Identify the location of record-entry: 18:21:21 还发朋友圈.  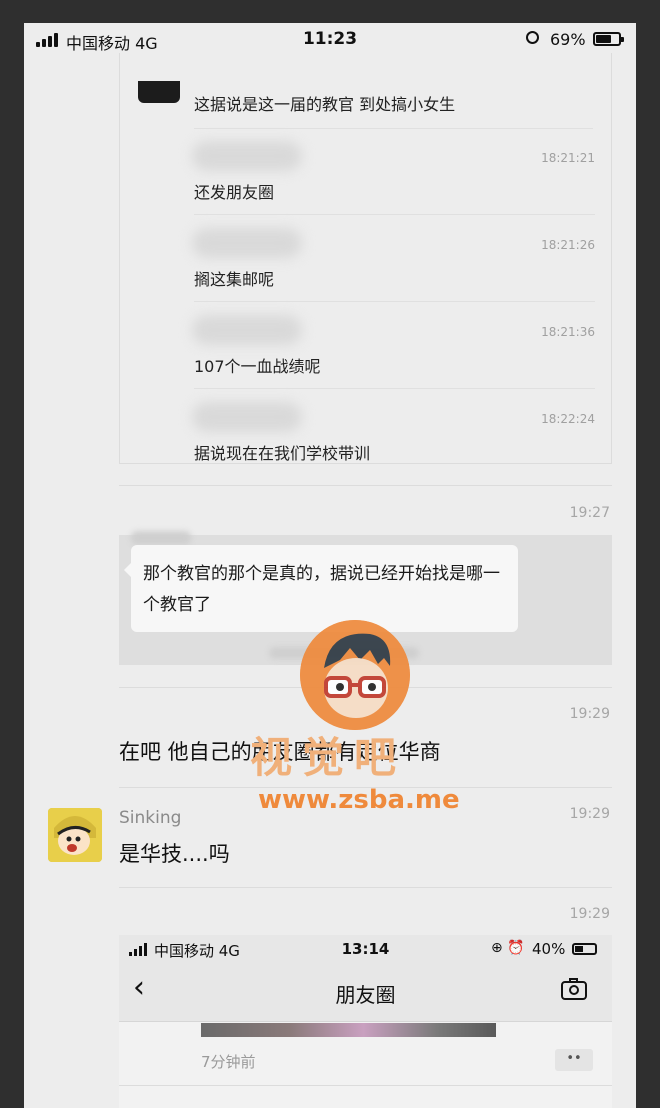
(366, 172).